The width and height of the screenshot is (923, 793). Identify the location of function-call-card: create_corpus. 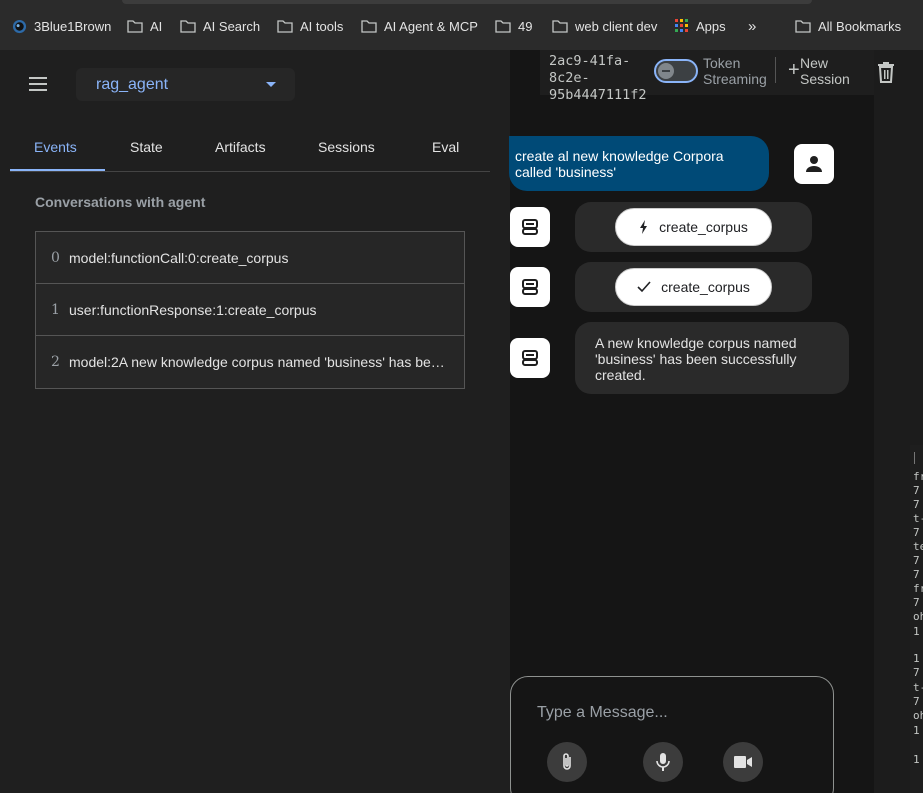
(693, 227).